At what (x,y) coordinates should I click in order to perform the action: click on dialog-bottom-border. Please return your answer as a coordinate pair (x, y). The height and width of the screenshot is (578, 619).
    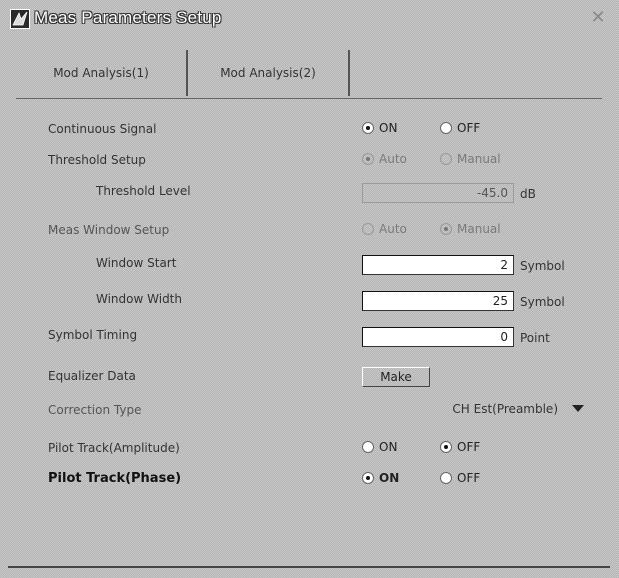
    Looking at the image, I should click on (309, 567).